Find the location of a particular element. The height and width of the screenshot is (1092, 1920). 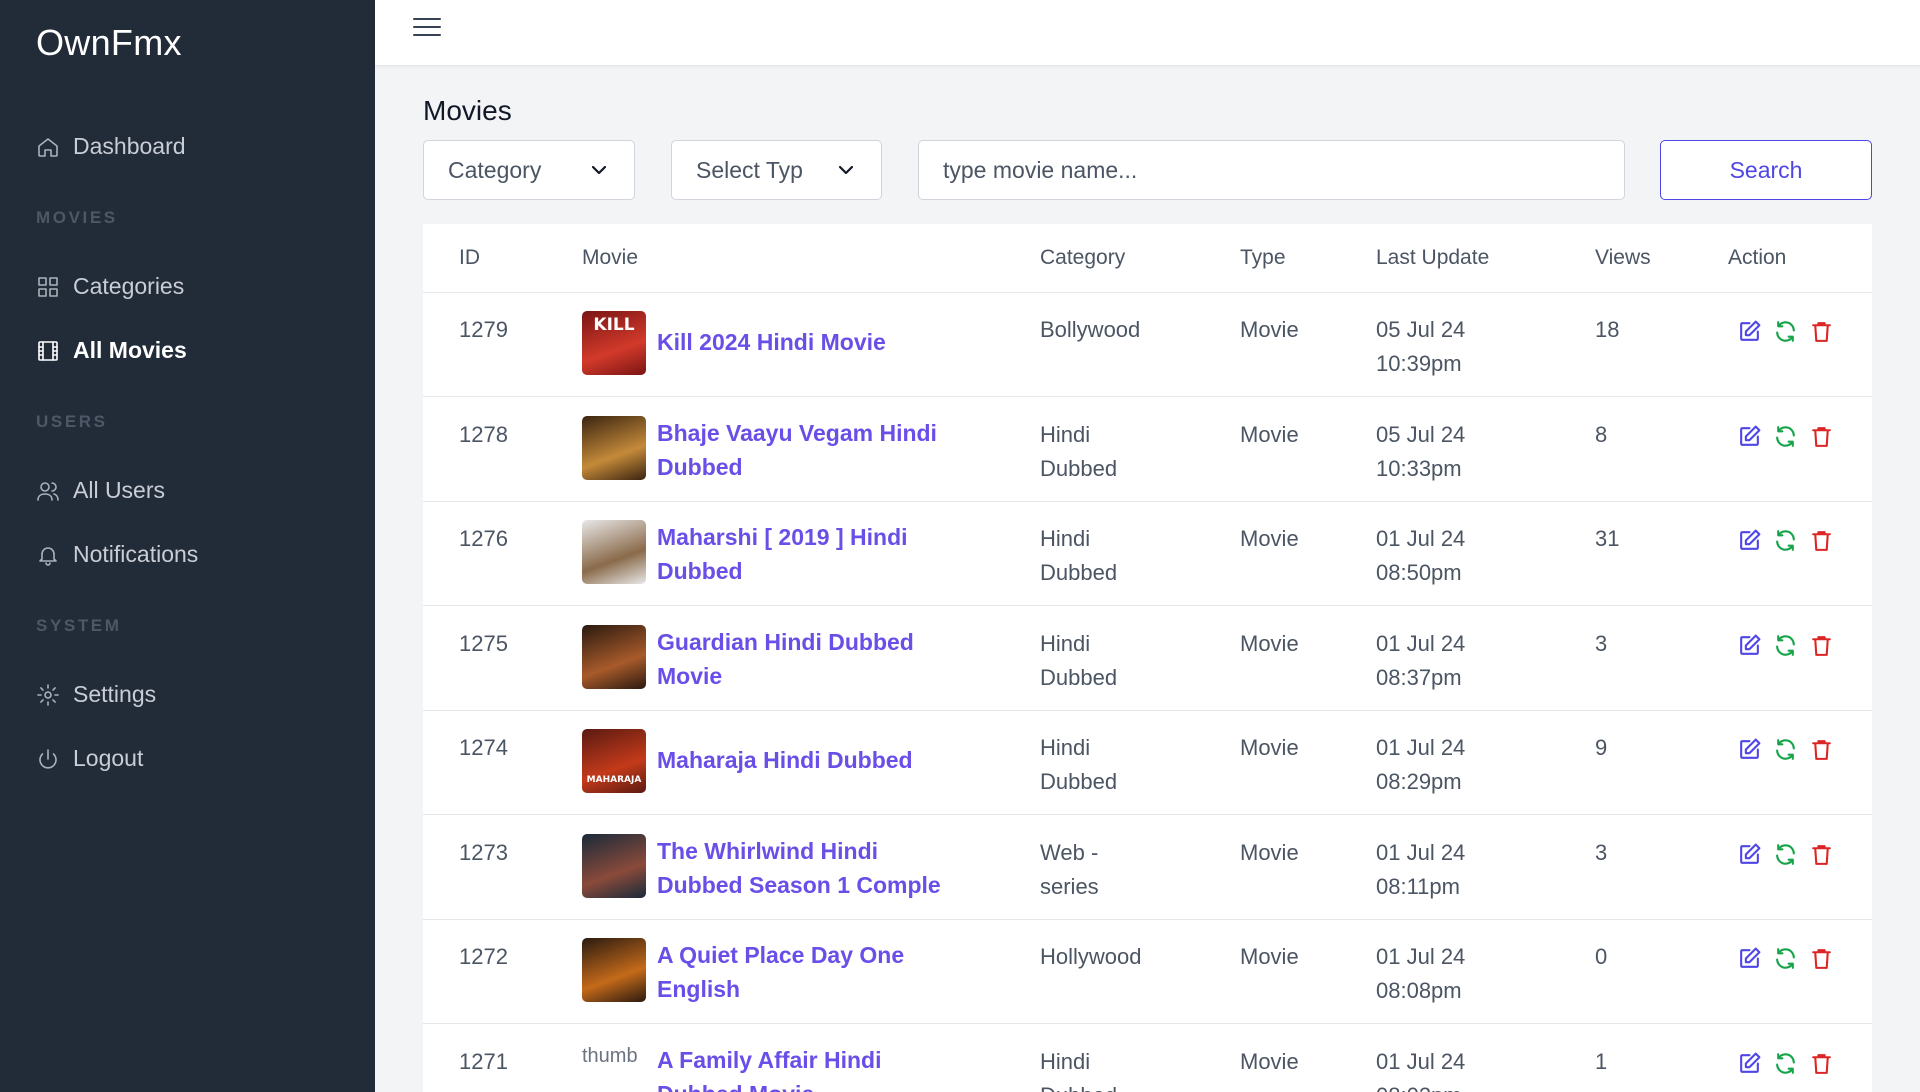

users-icon is located at coordinates (48, 491).